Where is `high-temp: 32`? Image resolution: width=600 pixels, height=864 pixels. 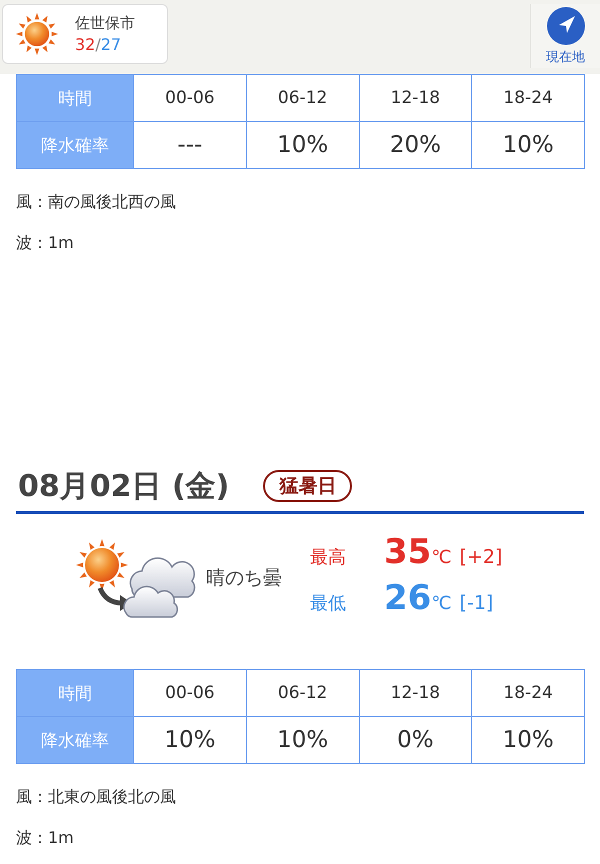 high-temp: 32 is located at coordinates (85, 44).